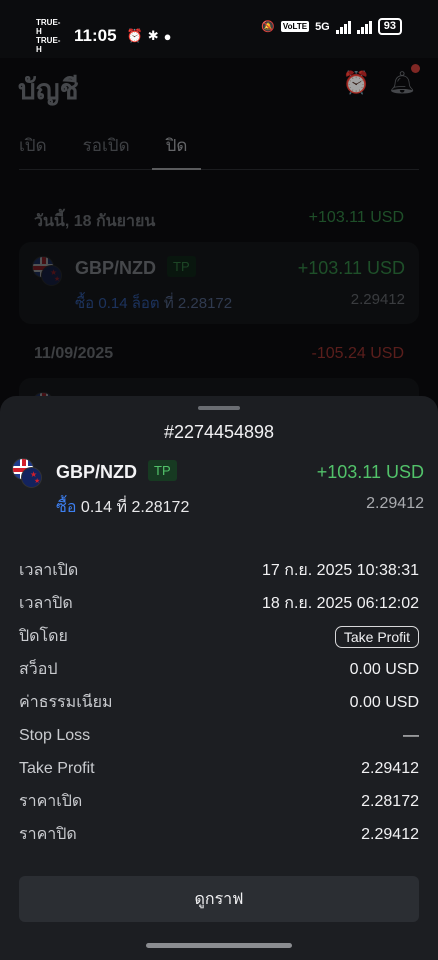 The image size is (438, 960). I want to click on network-type: 5G, so click(322, 26).